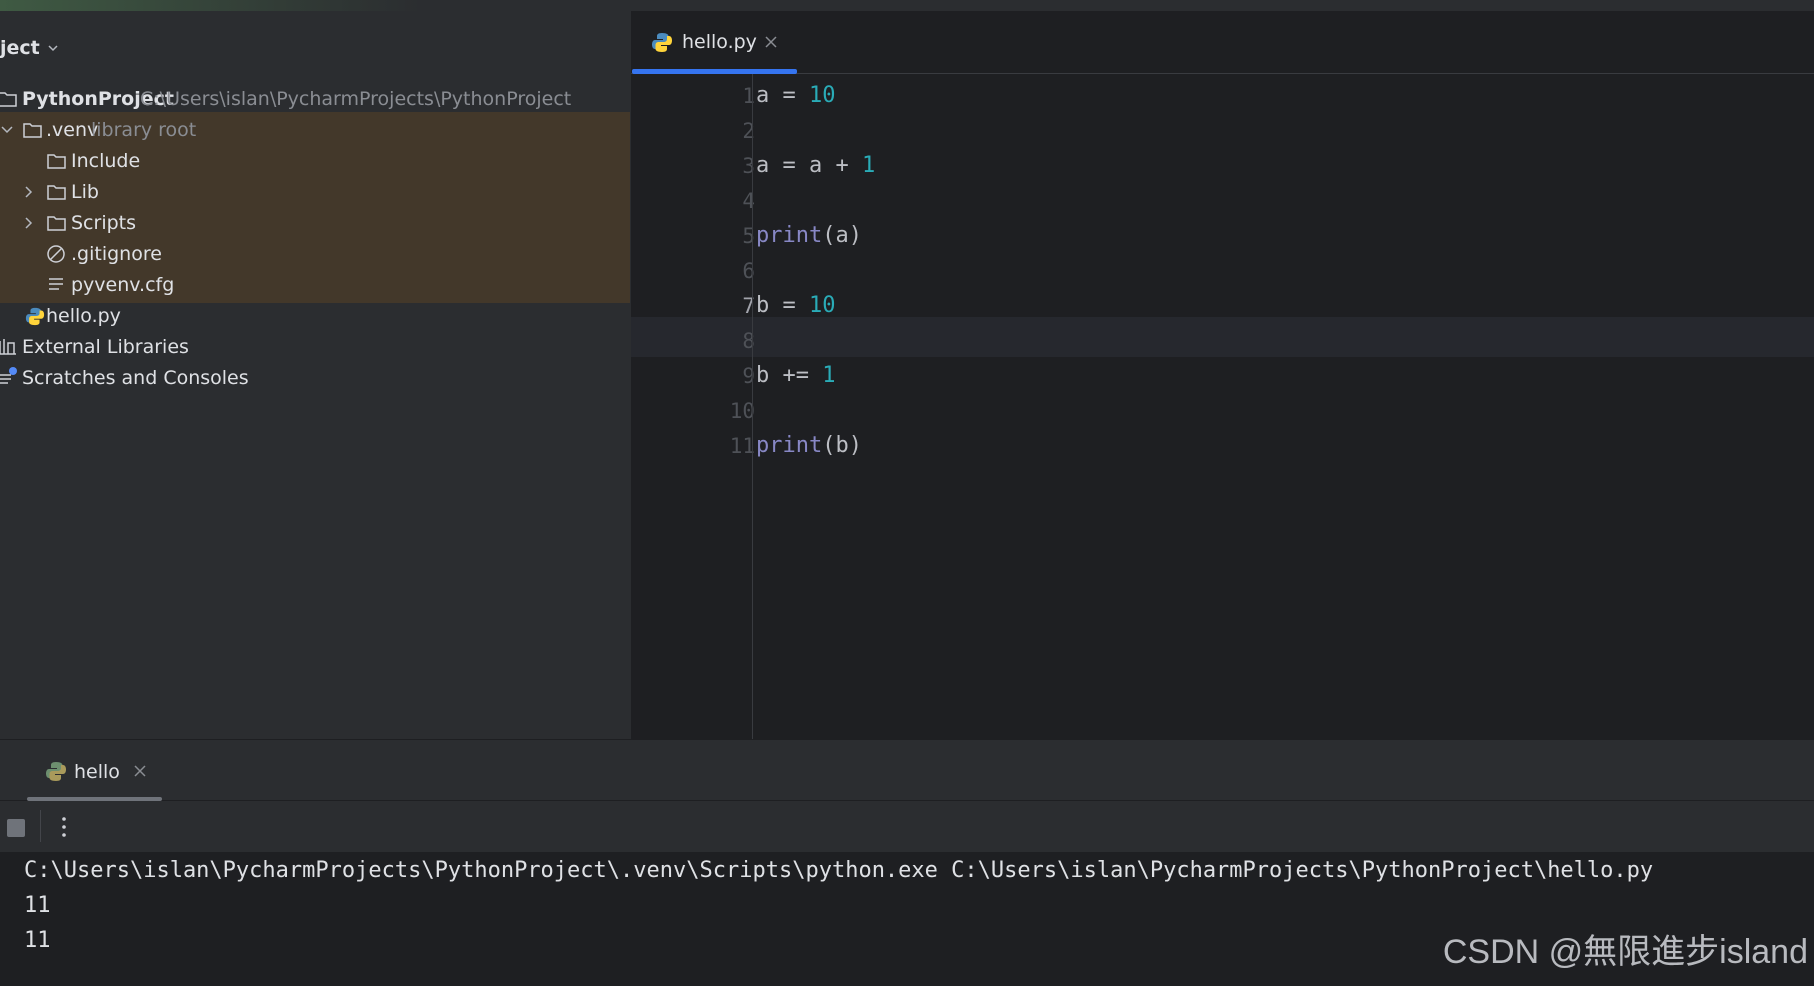  I want to click on line-number: 5, so click(748, 236).